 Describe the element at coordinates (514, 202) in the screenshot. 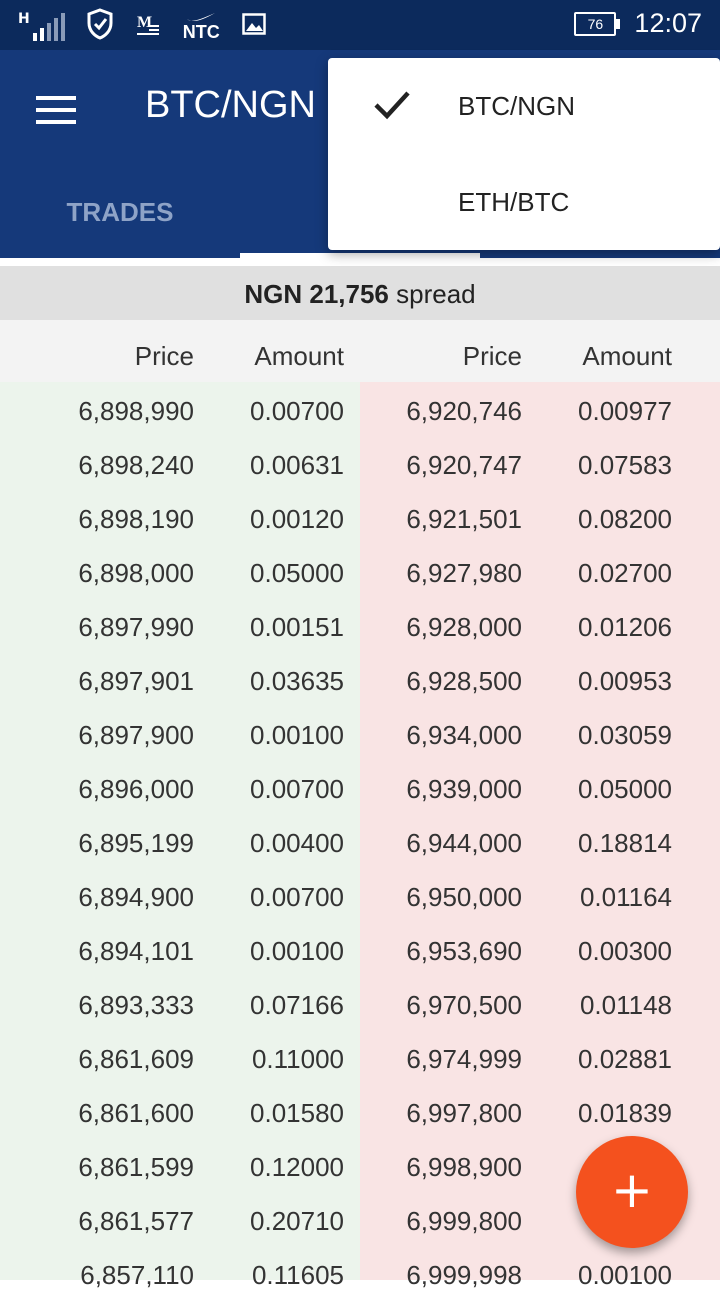

I see `menu-item-label: ETH/BTC` at that location.